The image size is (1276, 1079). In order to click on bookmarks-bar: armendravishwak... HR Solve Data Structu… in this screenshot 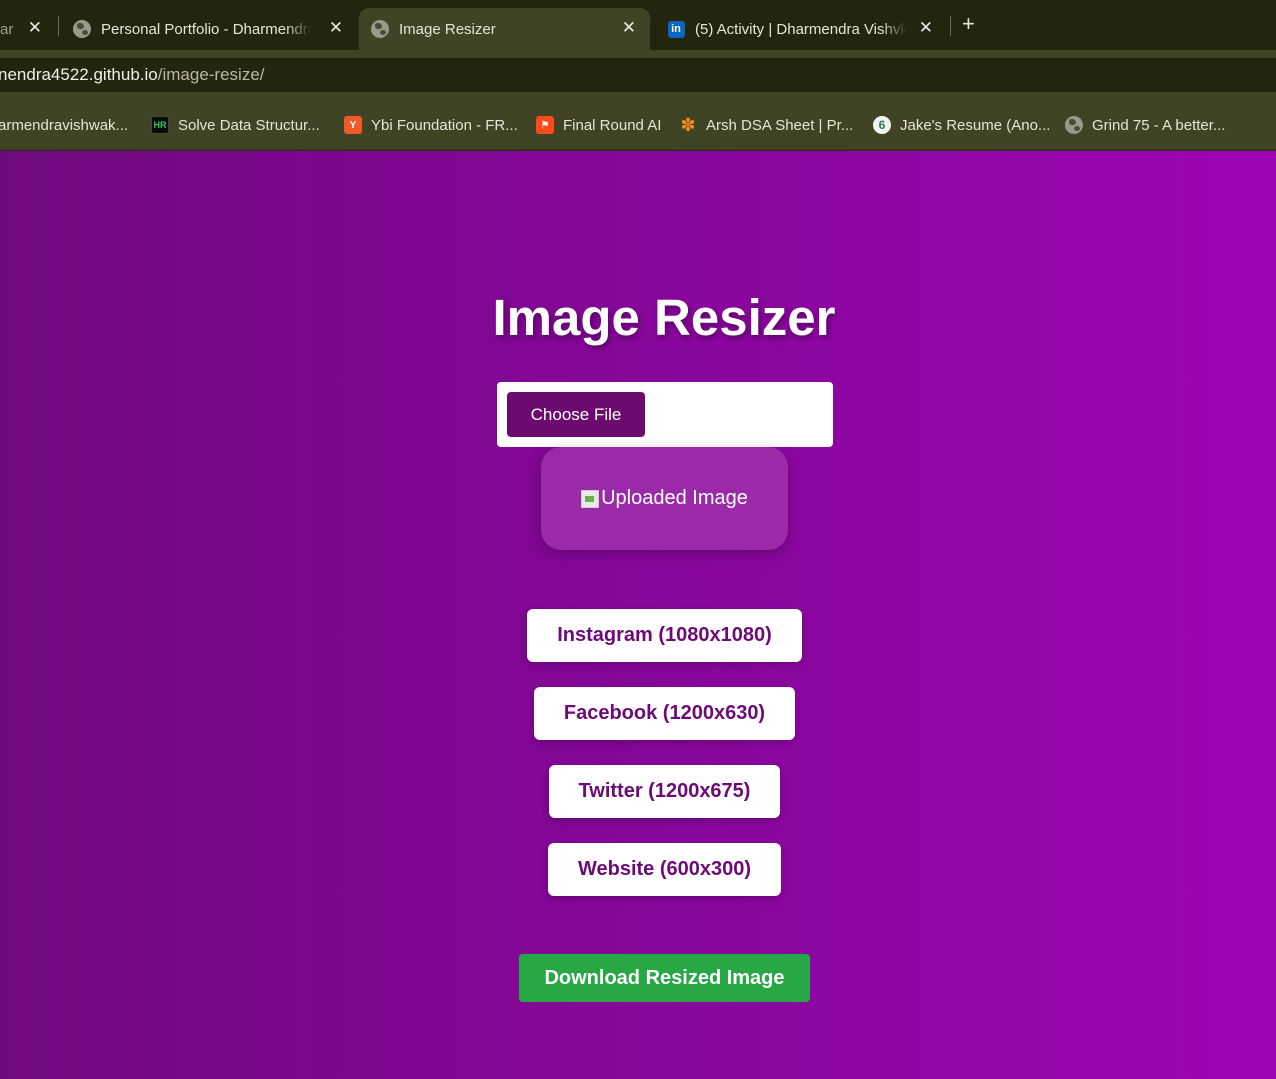, I will do `click(638, 125)`.